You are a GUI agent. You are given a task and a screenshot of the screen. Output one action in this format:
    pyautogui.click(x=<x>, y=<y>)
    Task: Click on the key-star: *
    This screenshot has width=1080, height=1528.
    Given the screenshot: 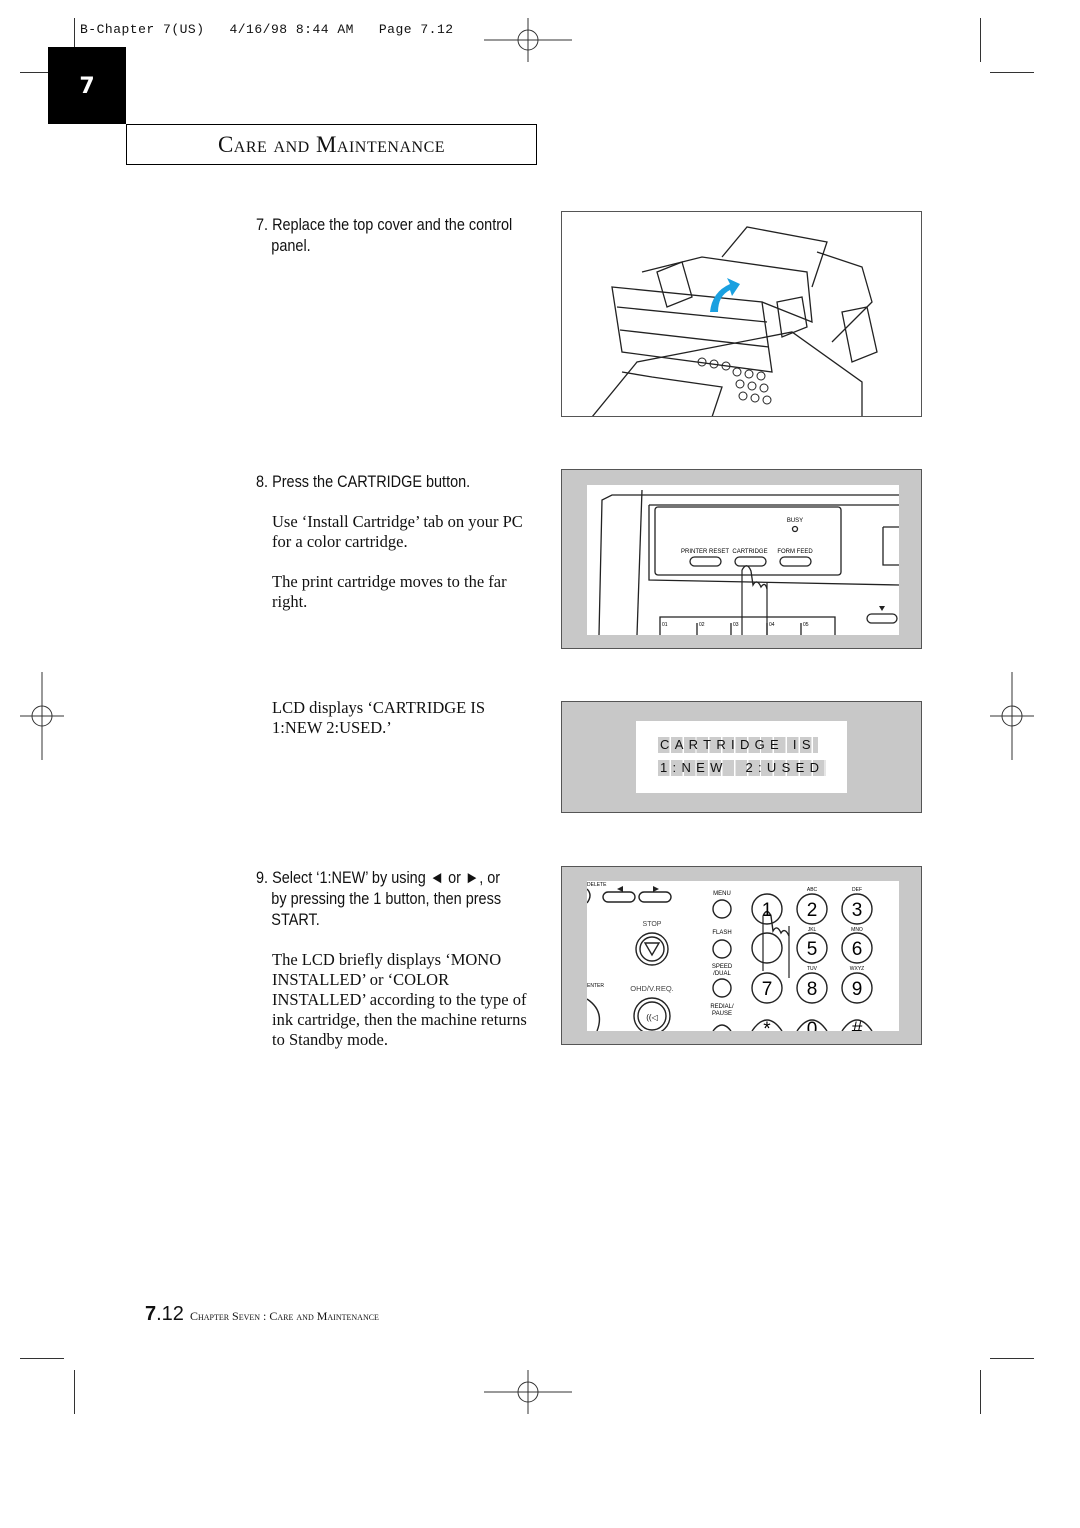 What is the action you would take?
    pyautogui.click(x=767, y=1025)
    